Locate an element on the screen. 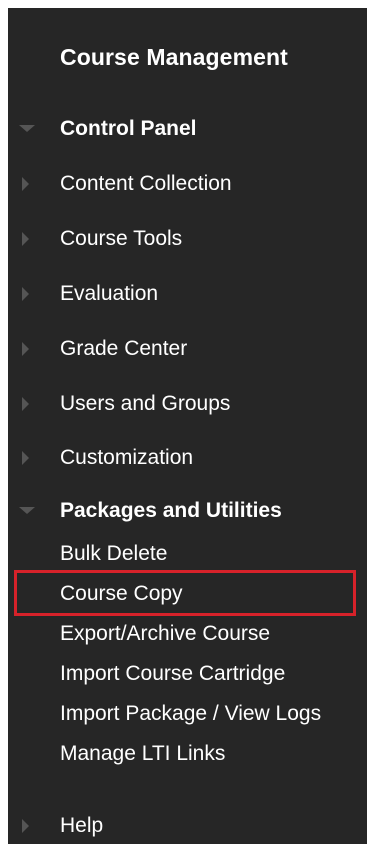 This screenshot has width=367, height=852. section-content-collection: Content Collection is located at coordinates (187, 184).